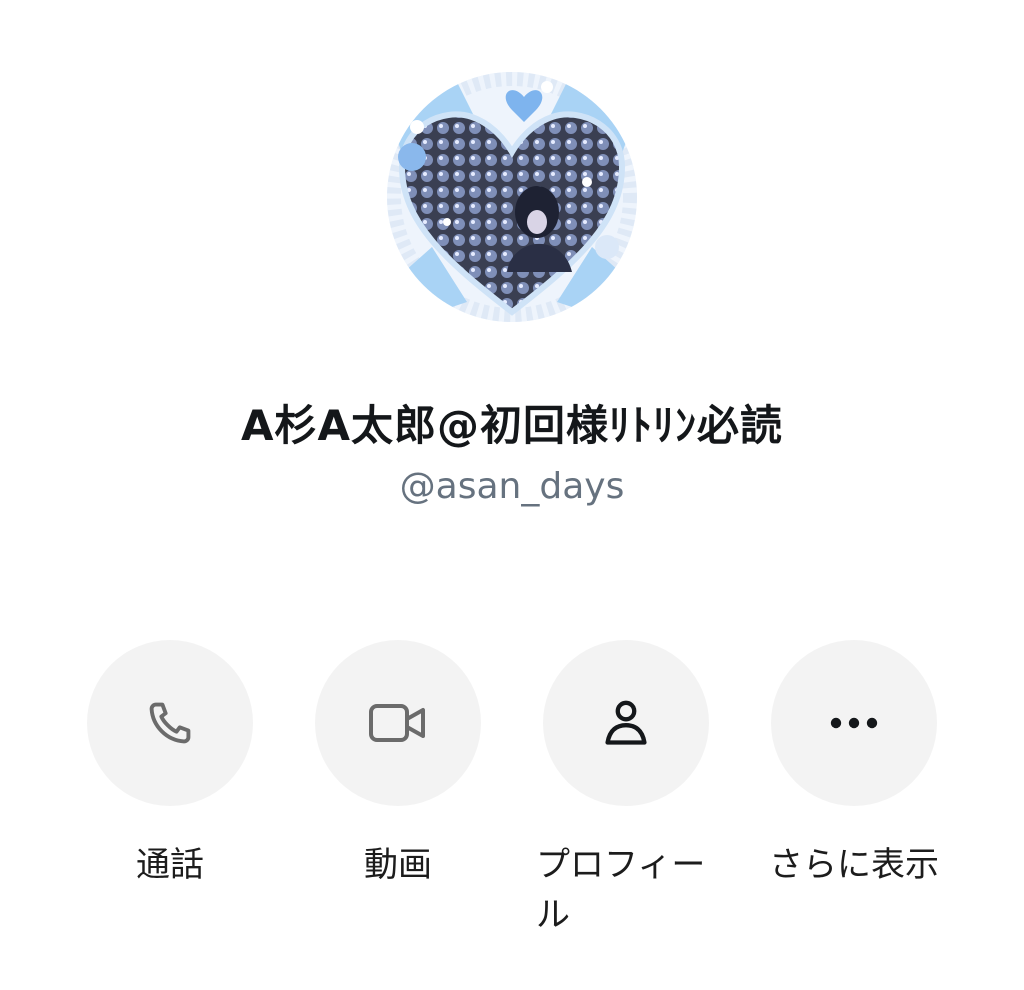 Image resolution: width=1024 pixels, height=990 pixels. I want to click on video-icon, so click(397, 723).